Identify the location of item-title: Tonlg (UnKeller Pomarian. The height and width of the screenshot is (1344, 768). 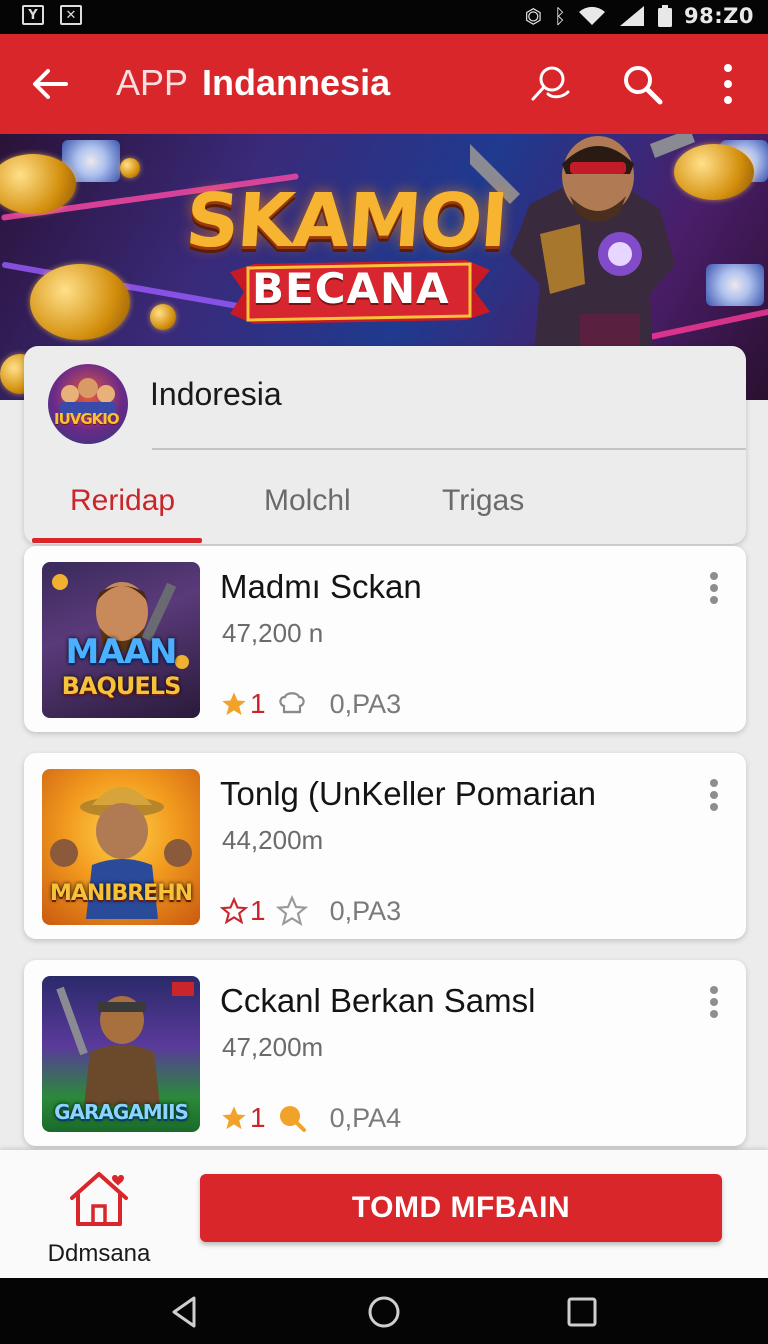
(408, 794).